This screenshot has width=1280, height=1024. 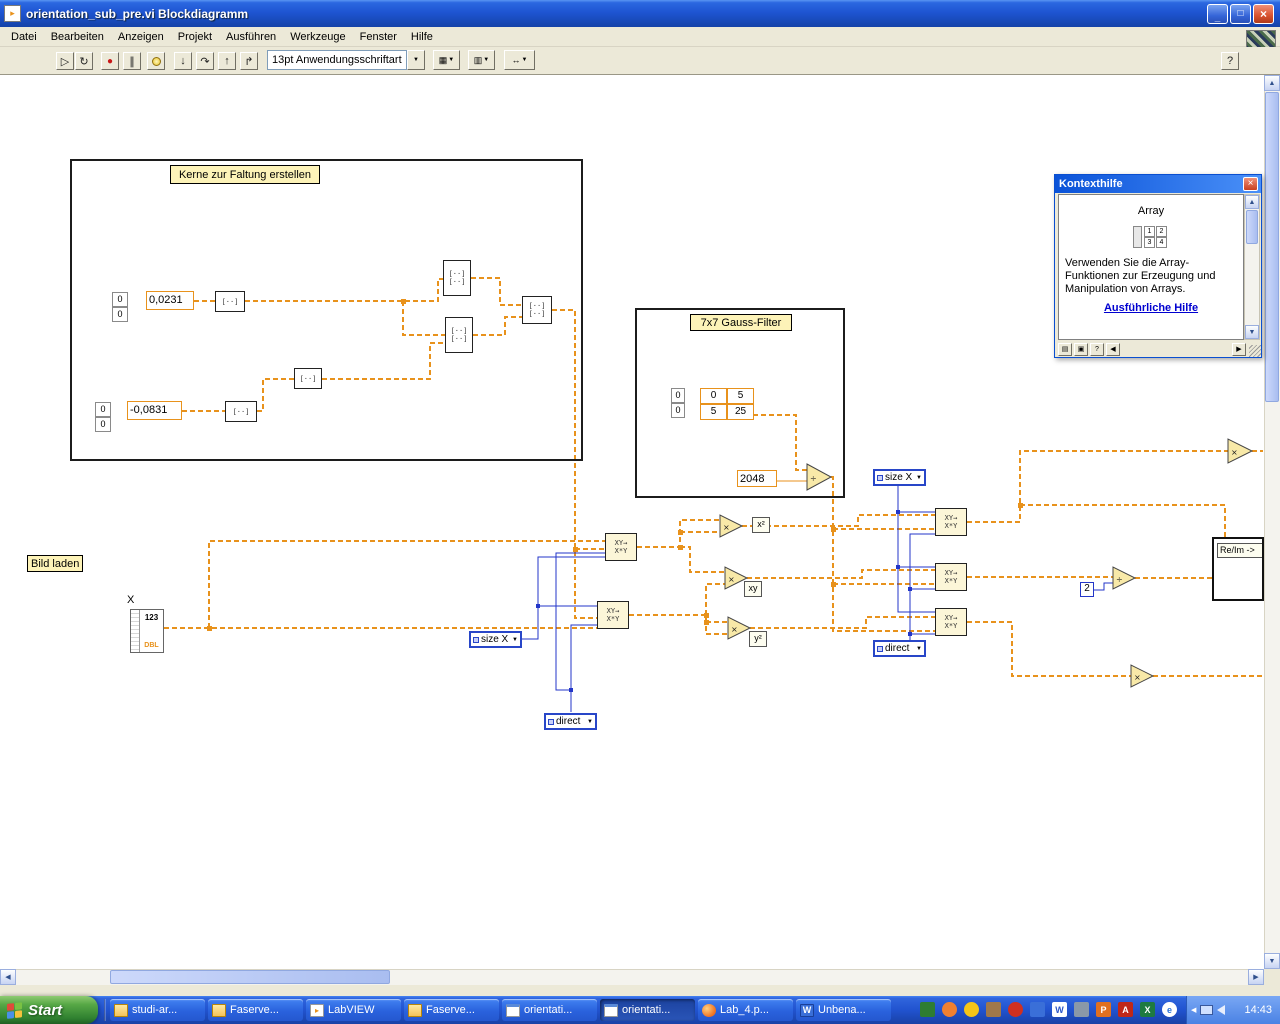 I want to click on volume-tray-icon, so click(x=1221, y=1010).